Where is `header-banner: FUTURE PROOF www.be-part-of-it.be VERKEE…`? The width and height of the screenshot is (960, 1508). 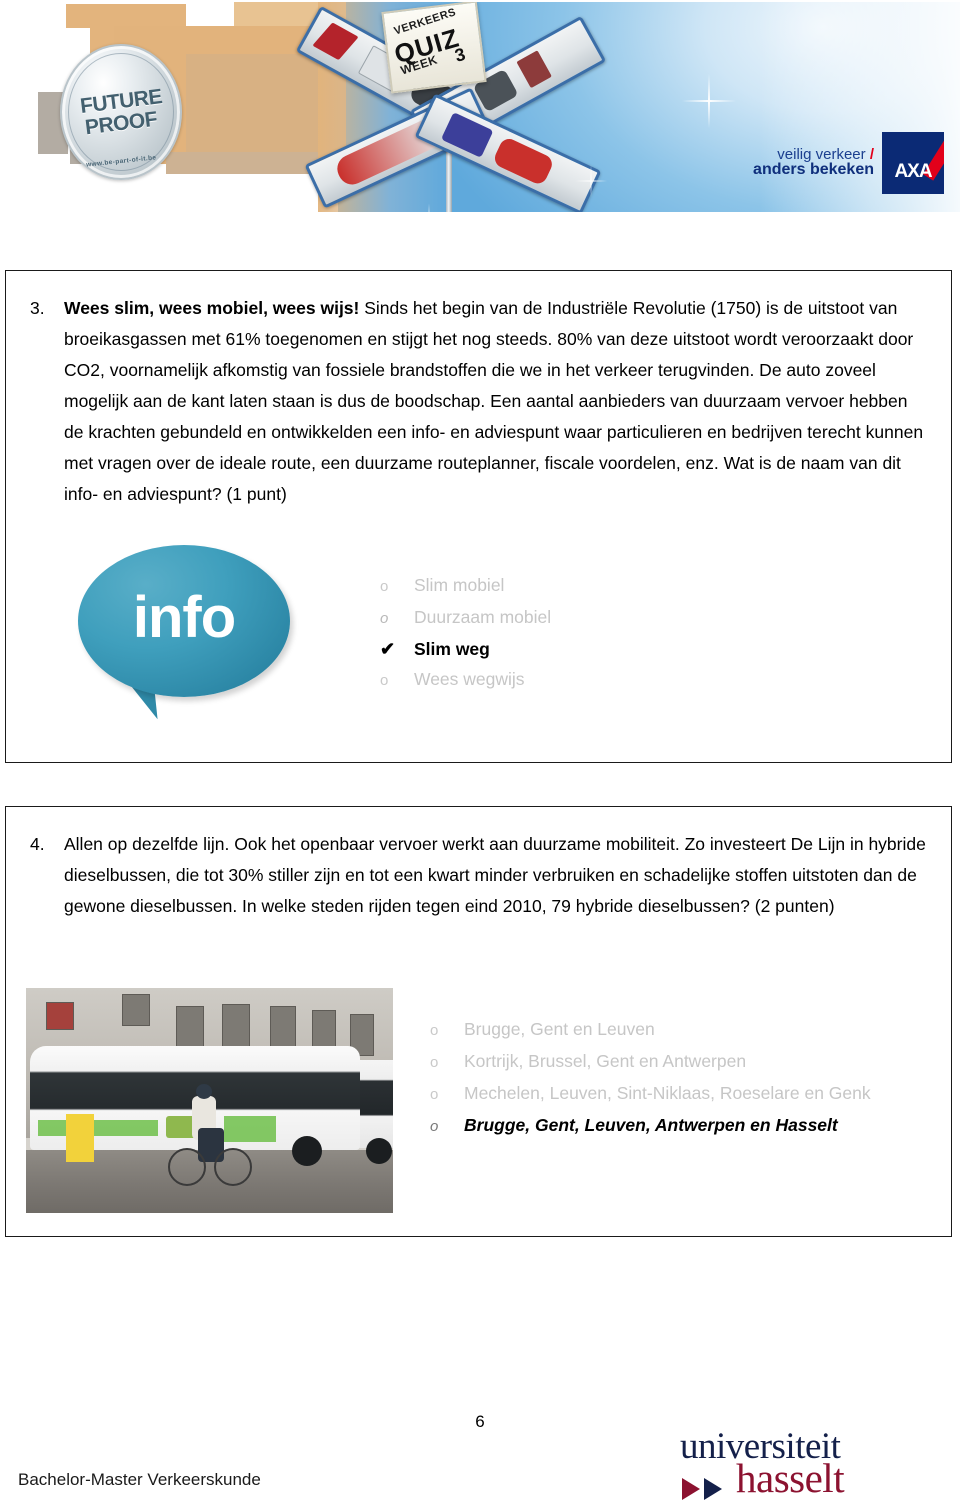
header-banner: FUTURE PROOF www.be-part-of-it.be VERKEE… is located at coordinates (480, 111).